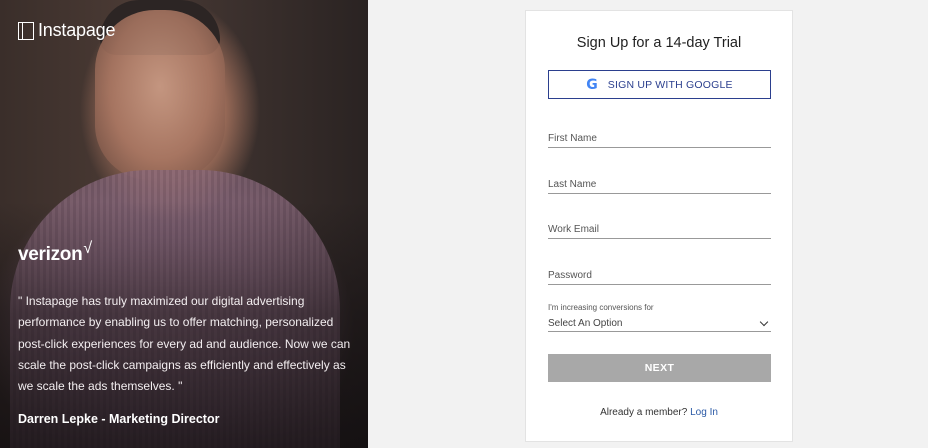  What do you see at coordinates (592, 84) in the screenshot?
I see `google-icon: G` at bounding box center [592, 84].